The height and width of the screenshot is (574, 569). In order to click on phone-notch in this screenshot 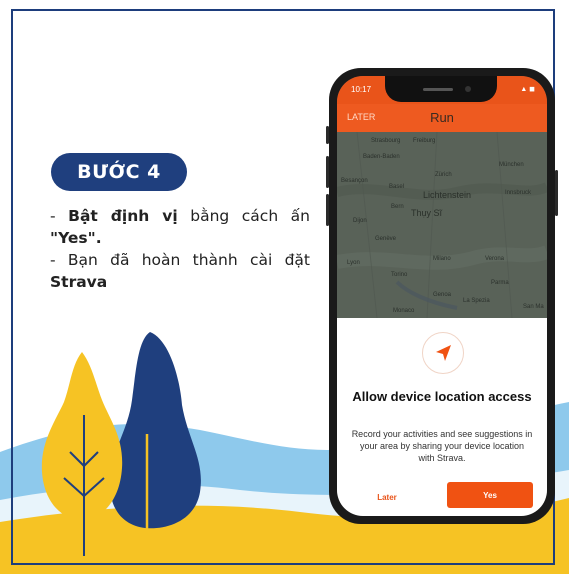, I will do `click(441, 89)`.